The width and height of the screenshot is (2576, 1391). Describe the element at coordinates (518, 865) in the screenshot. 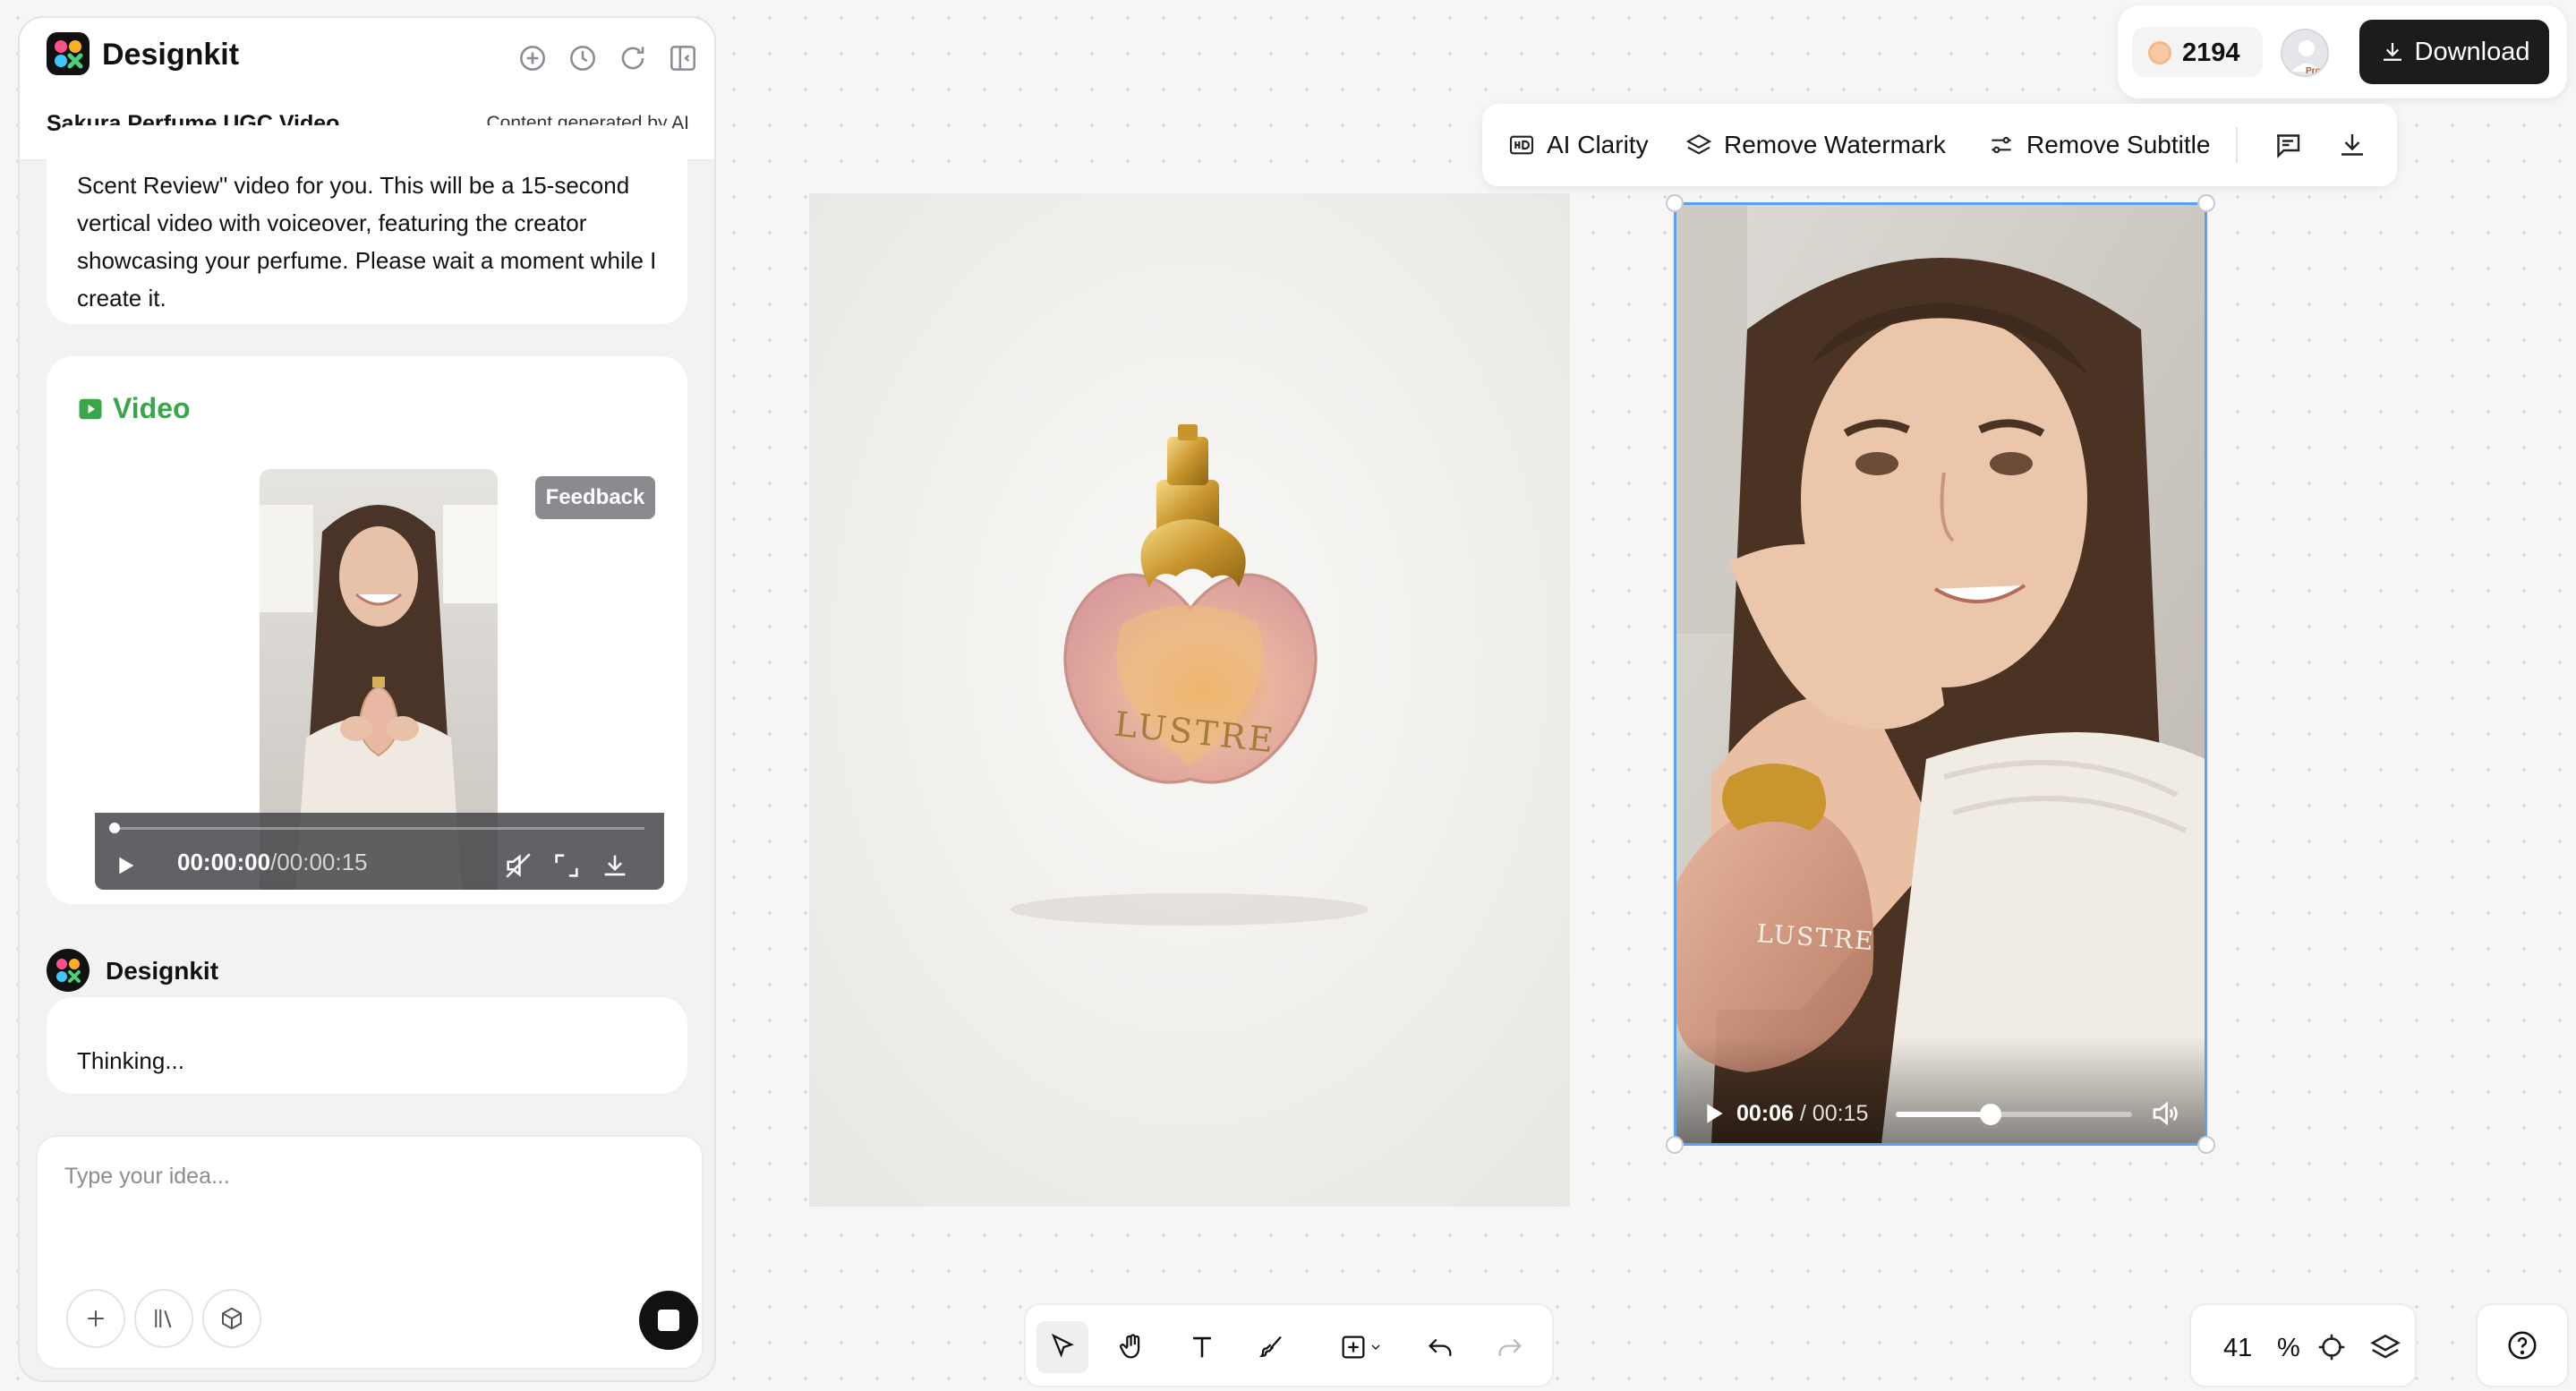

I see `mute-icon` at that location.